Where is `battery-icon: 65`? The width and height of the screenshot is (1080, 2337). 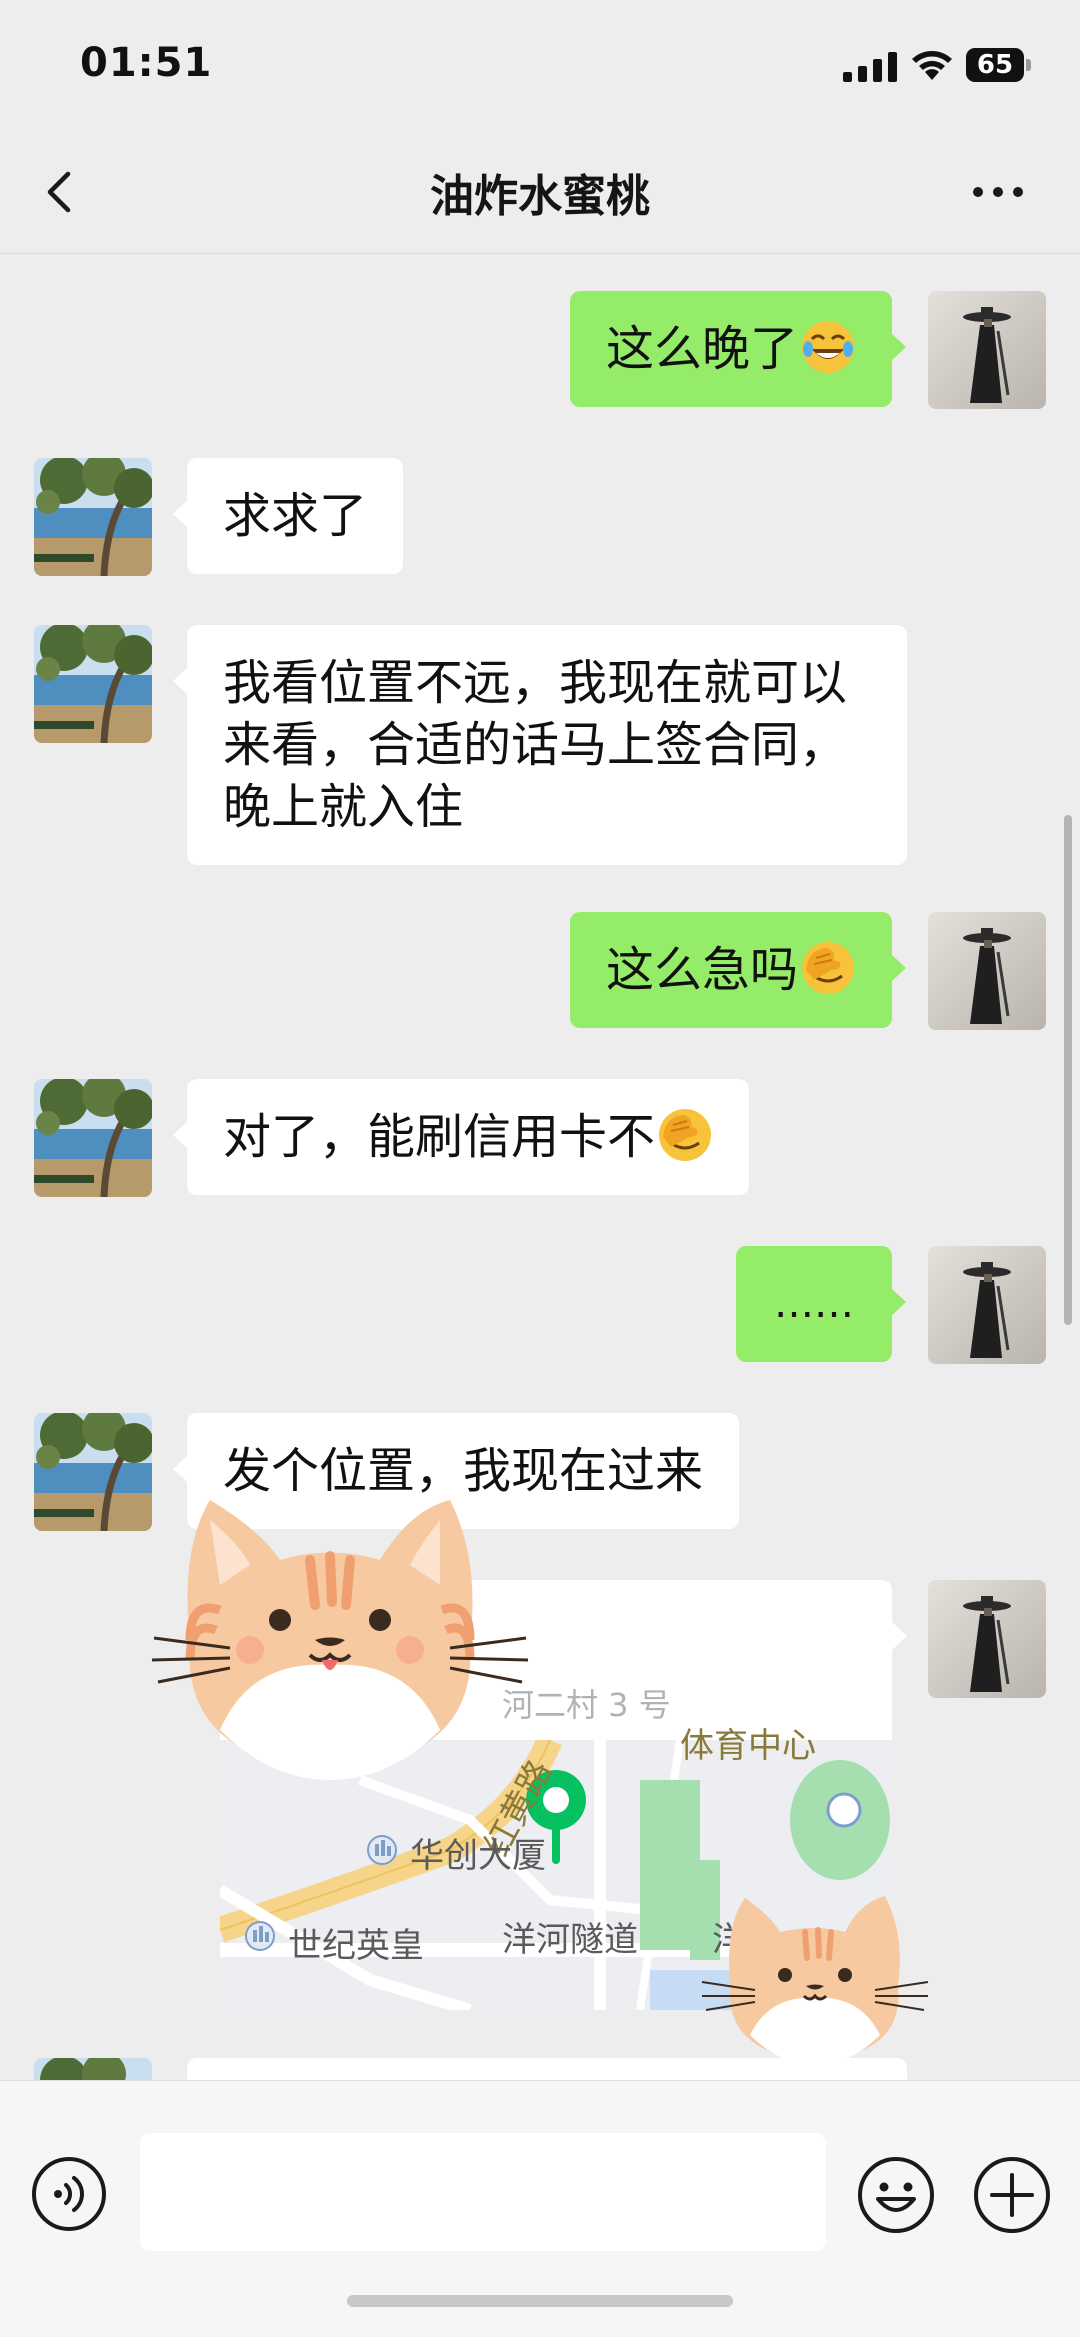 battery-icon: 65 is located at coordinates (999, 65).